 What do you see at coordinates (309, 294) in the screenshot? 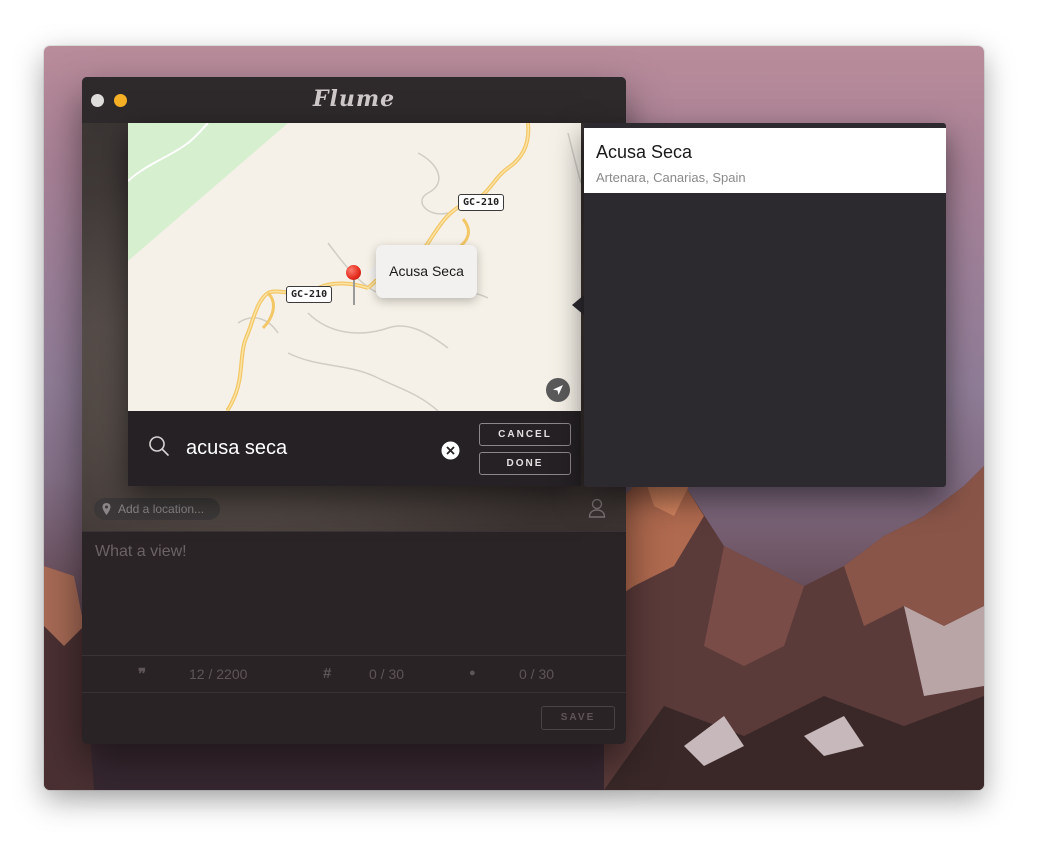
I see `road-label-gc210-west: GC-210` at bounding box center [309, 294].